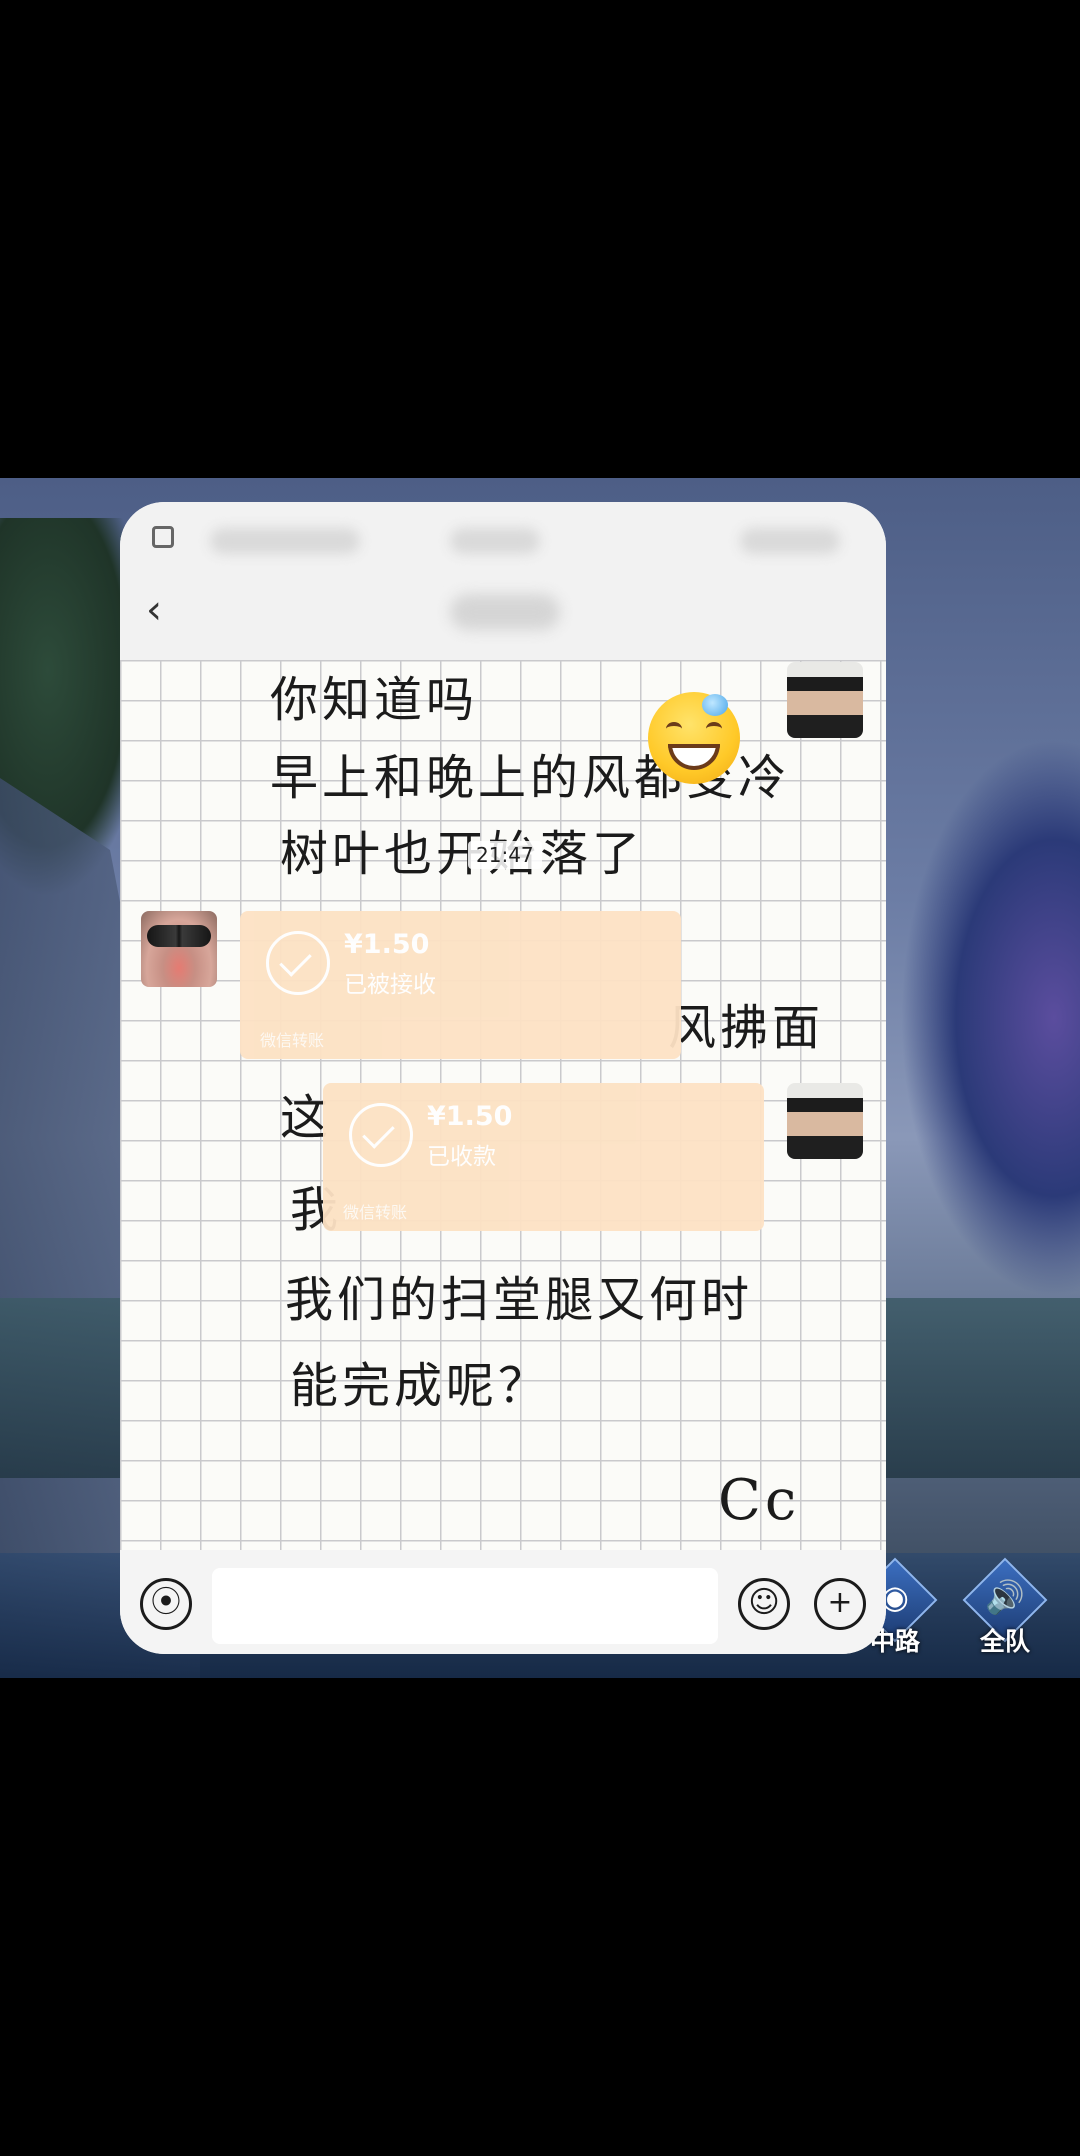  I want to click on message-timestamp: 21:47, so click(505, 855).